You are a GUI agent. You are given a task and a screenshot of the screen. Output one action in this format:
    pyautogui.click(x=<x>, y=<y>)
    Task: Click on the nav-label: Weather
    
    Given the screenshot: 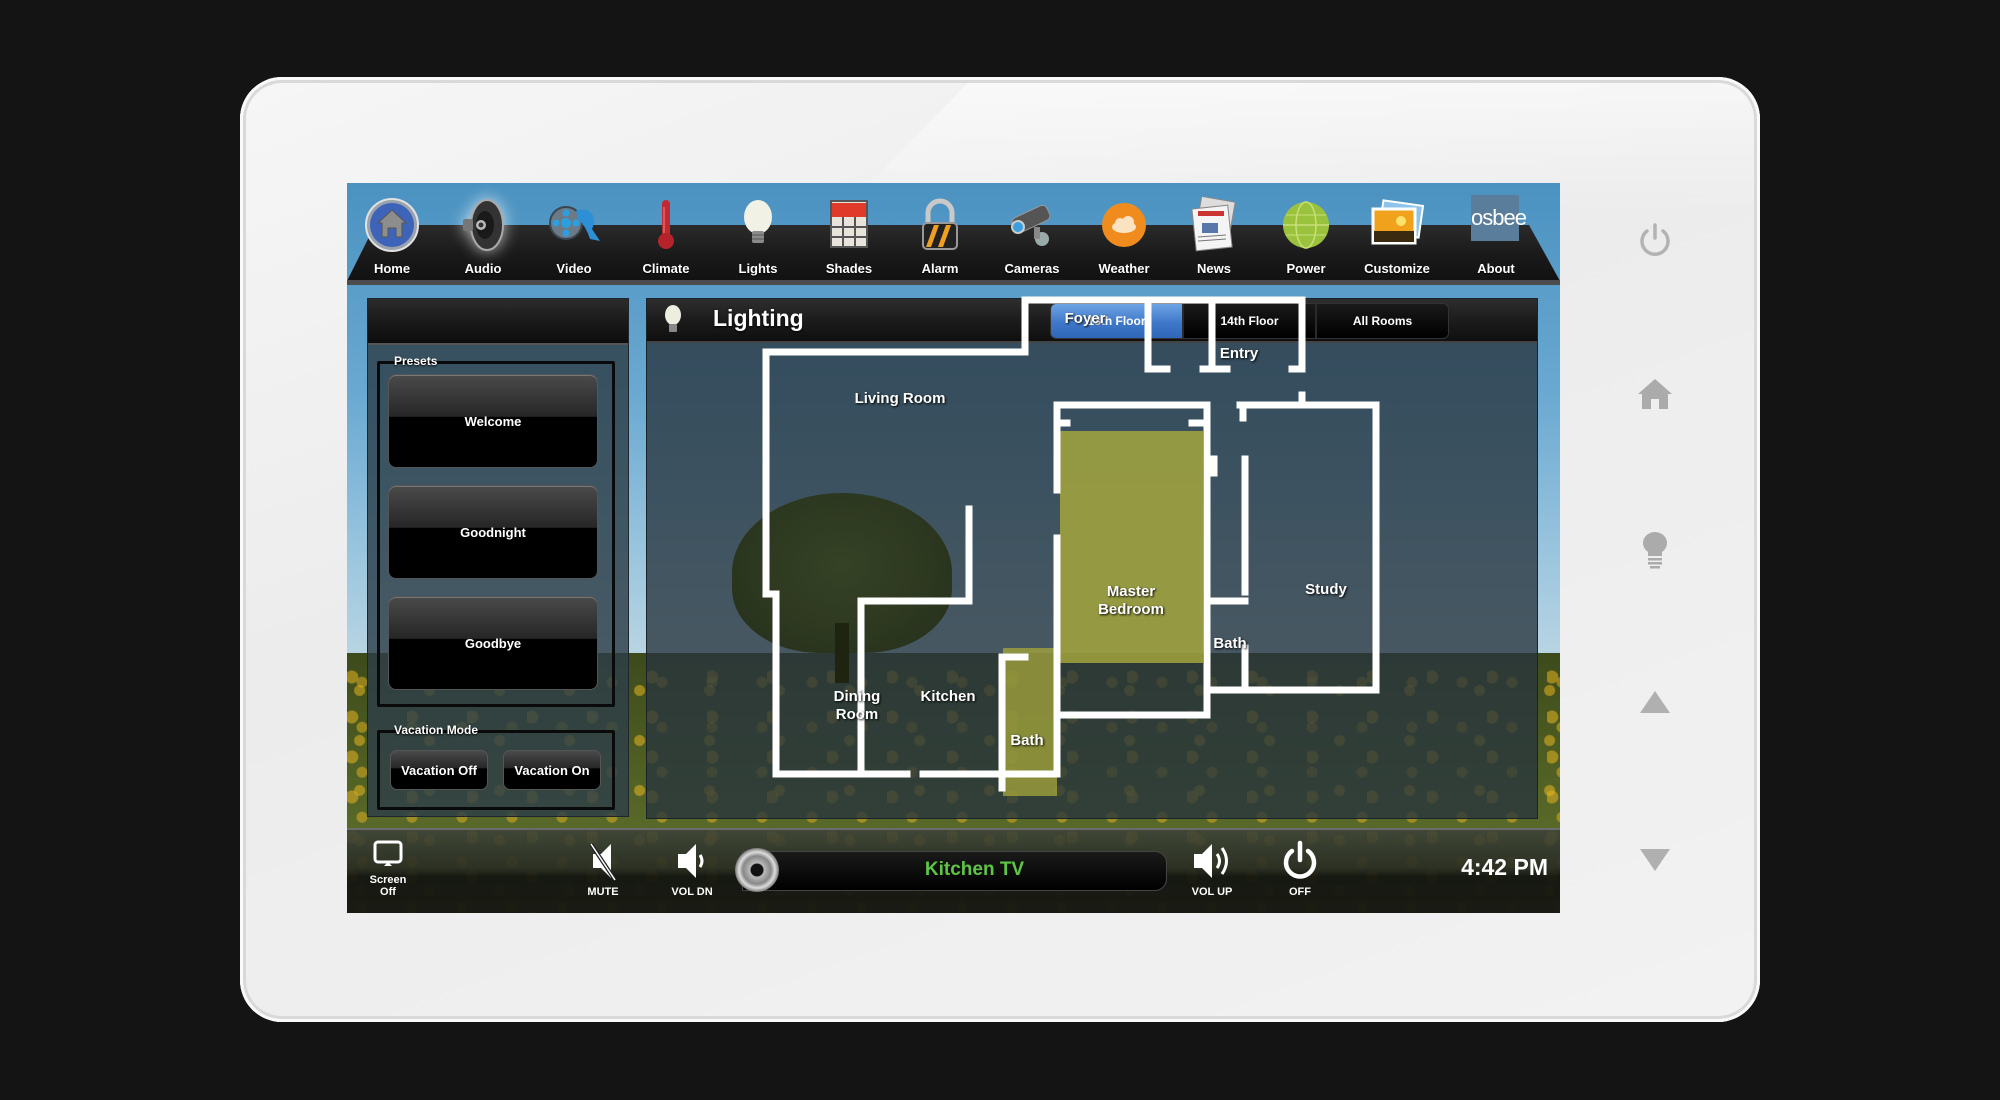 What is the action you would take?
    pyautogui.click(x=1124, y=268)
    